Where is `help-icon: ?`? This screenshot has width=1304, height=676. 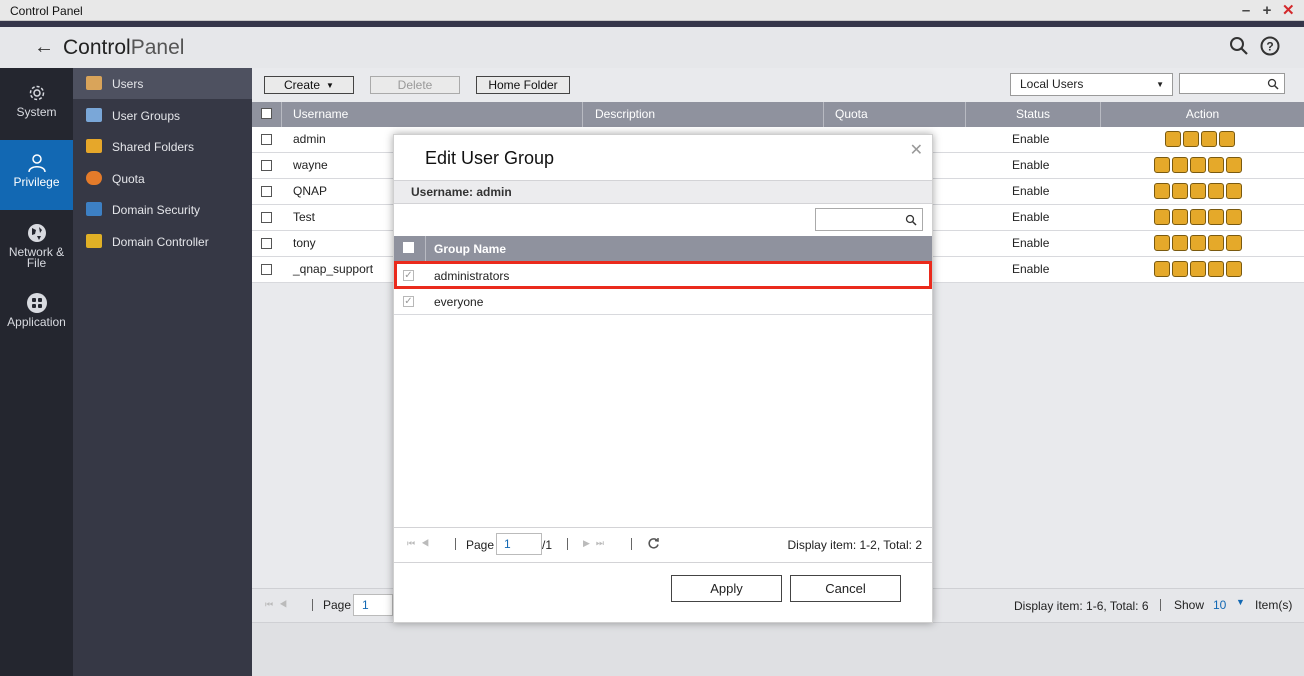
help-icon: ? is located at coordinates (1270, 46).